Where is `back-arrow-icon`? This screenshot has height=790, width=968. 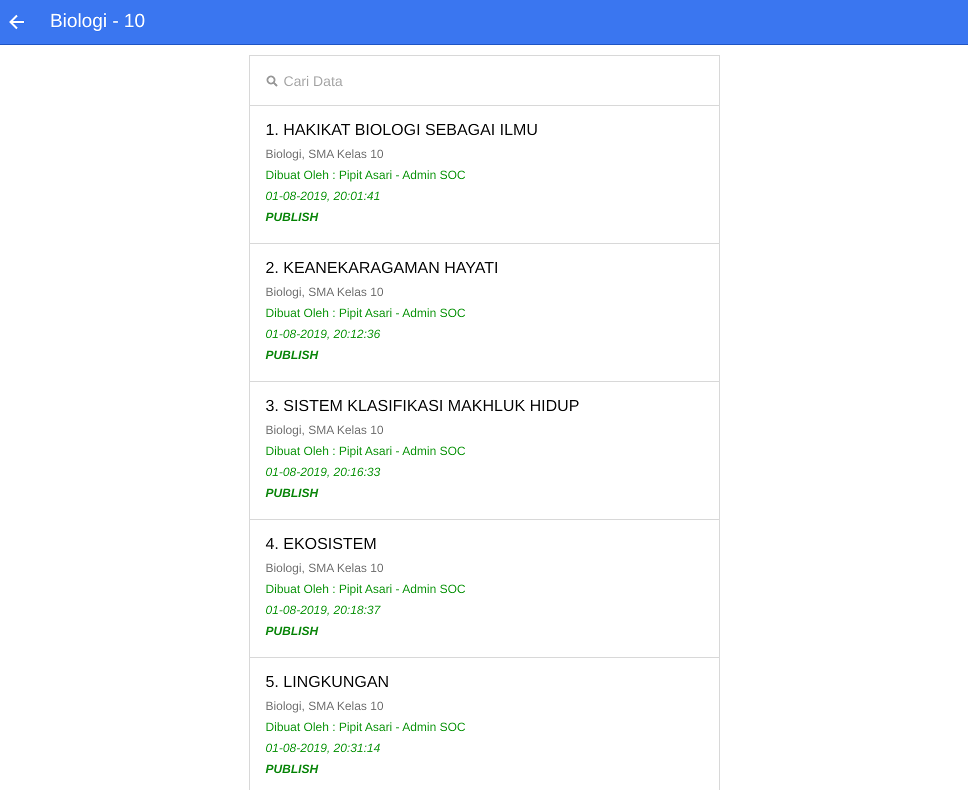
back-arrow-icon is located at coordinates (17, 22).